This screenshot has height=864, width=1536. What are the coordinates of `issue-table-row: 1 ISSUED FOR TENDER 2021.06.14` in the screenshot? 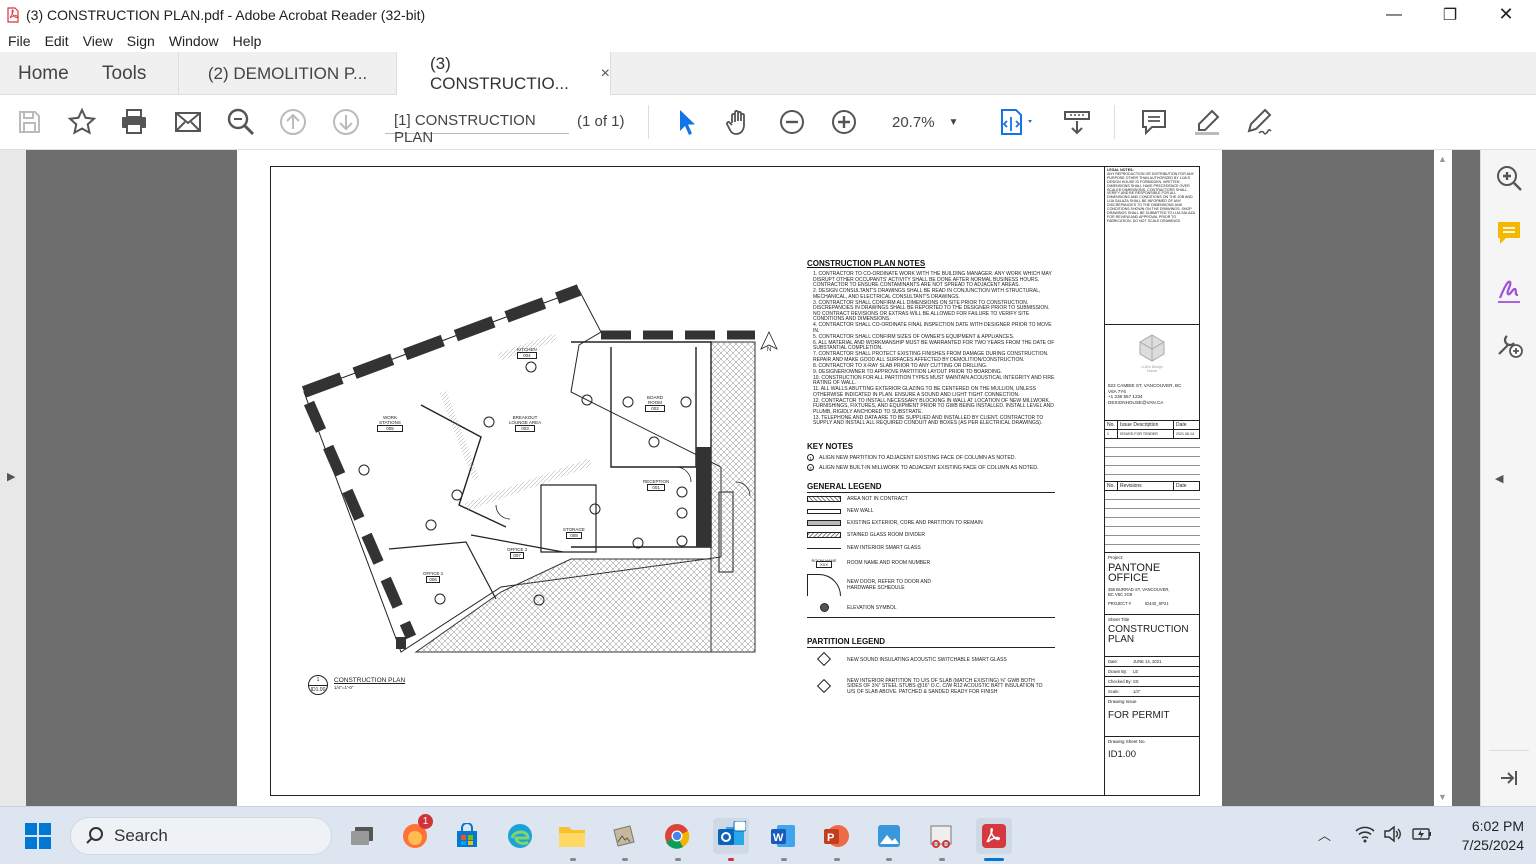 It's located at (1152, 434).